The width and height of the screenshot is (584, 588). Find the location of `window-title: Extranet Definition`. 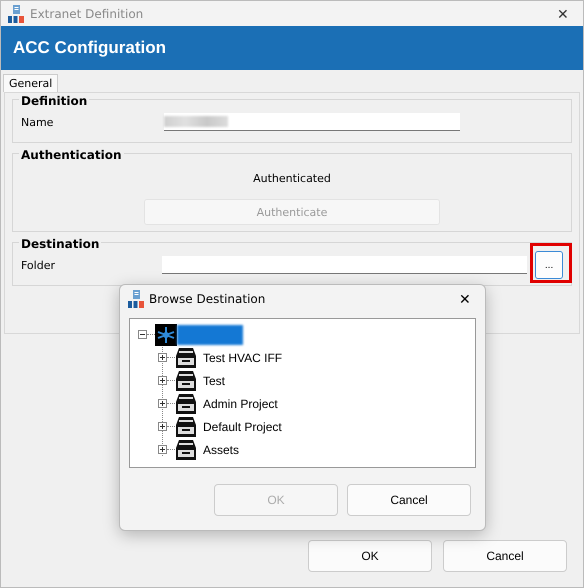

window-title: Extranet Definition is located at coordinates (87, 13).